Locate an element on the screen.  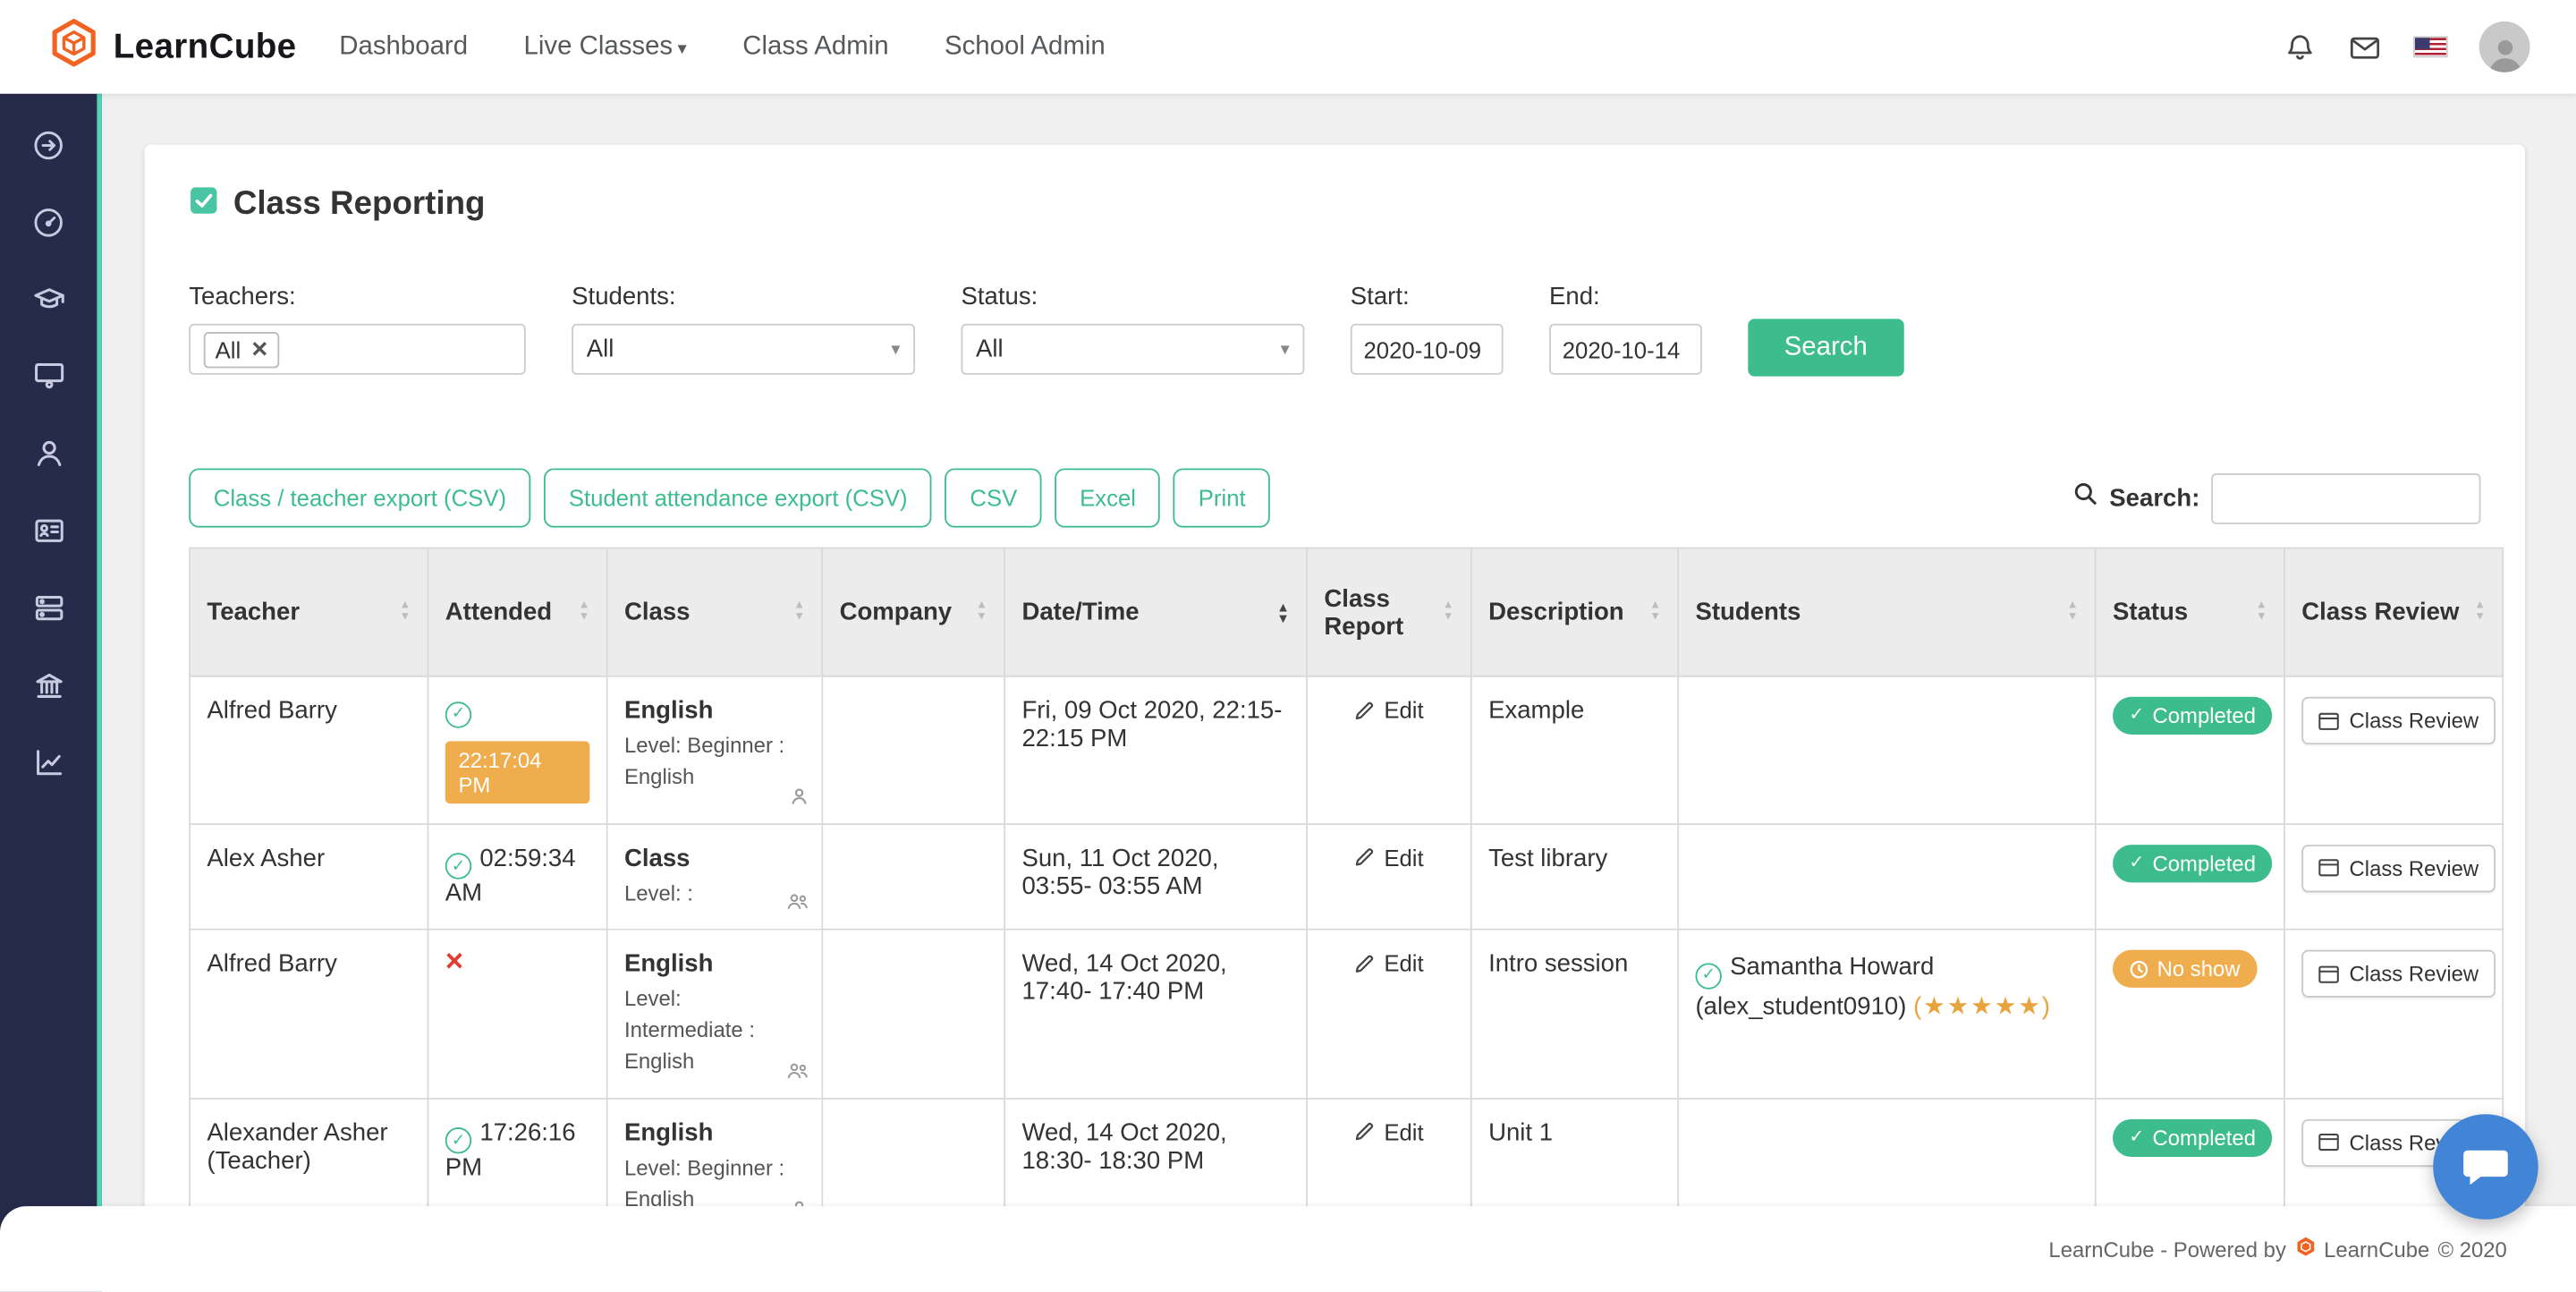
sidebar-item-accounts is located at coordinates (48, 535).